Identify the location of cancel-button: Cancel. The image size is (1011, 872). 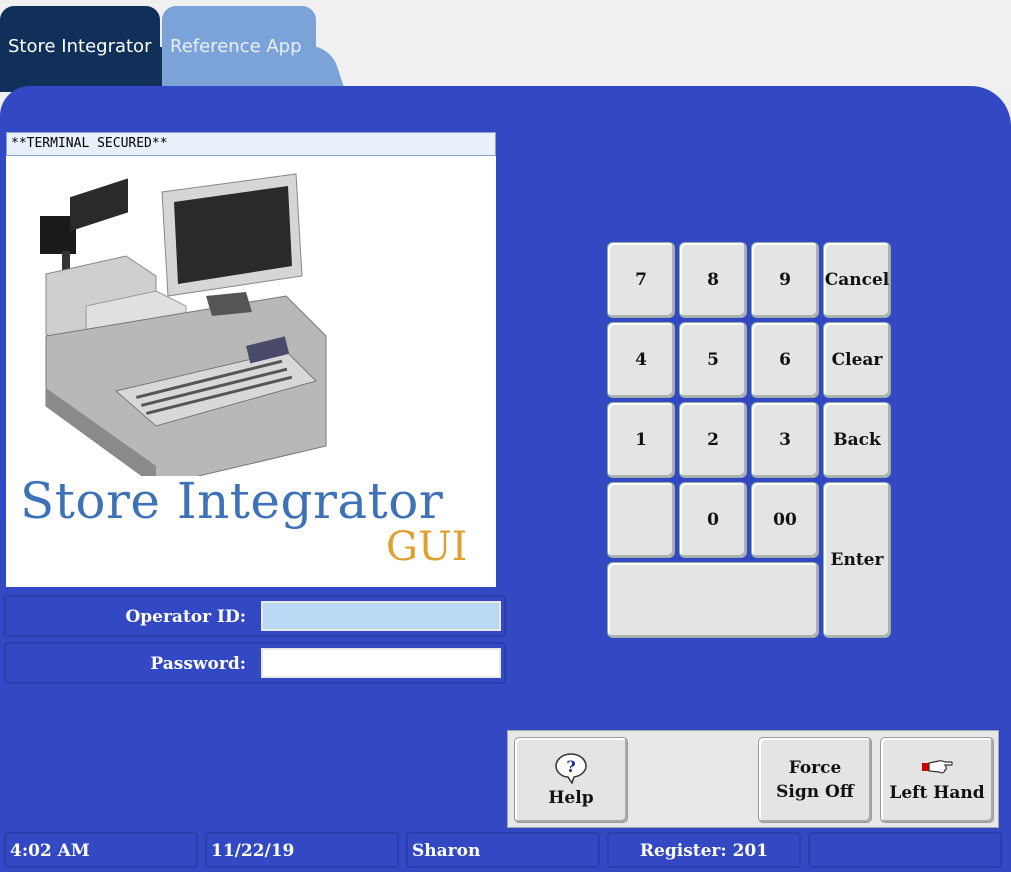
(857, 280).